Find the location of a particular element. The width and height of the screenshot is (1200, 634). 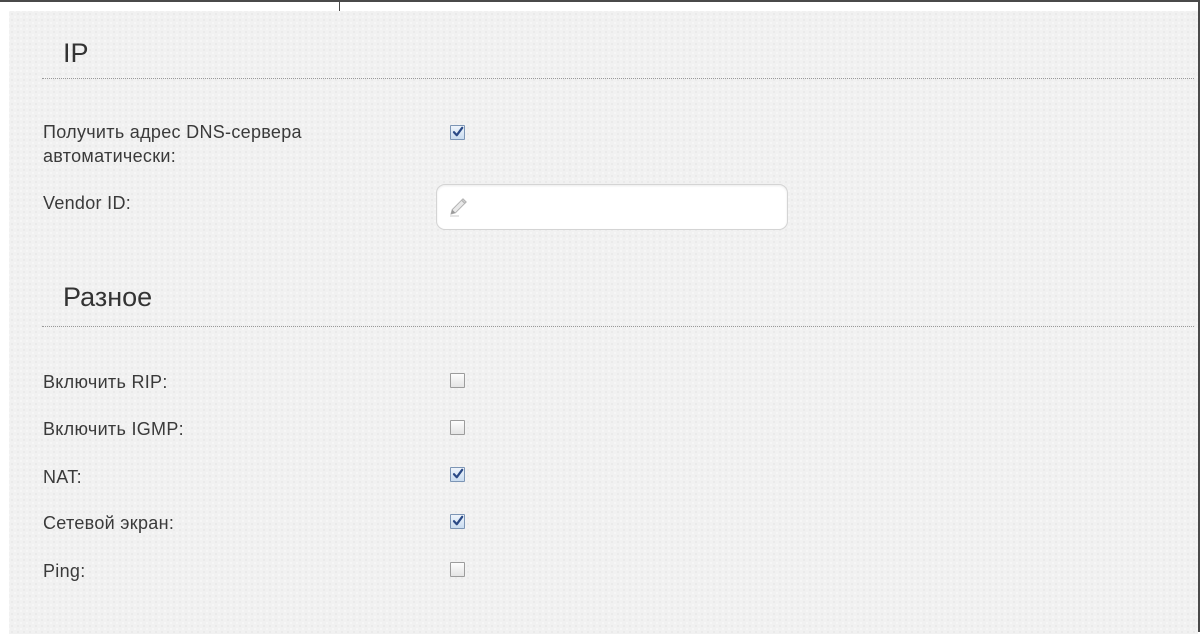

section-title-ip: IP is located at coordinates (76, 53).